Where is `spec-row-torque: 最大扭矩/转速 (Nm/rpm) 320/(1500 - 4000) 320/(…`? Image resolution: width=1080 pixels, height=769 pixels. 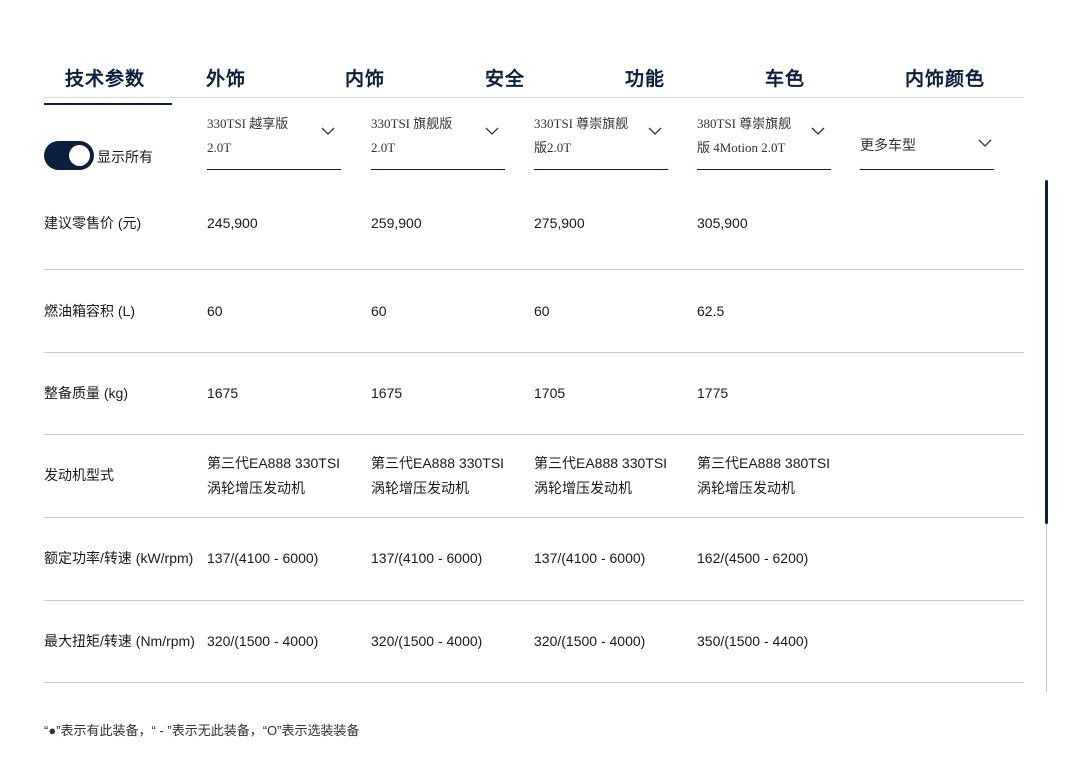 spec-row-torque: 最大扭矩/转速 (Nm/rpm) 320/(1500 - 4000) 320/(… is located at coordinates (534, 642).